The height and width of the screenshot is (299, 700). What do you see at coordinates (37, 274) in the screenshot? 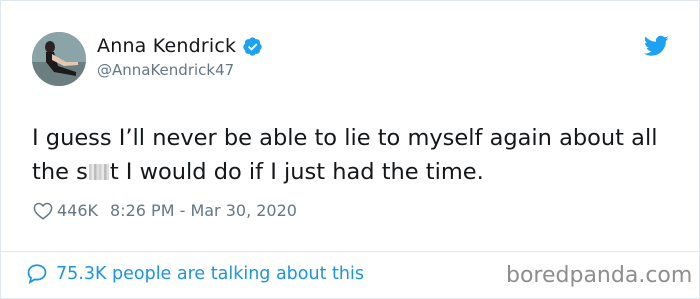
I see `speech-bubble-icon` at bounding box center [37, 274].